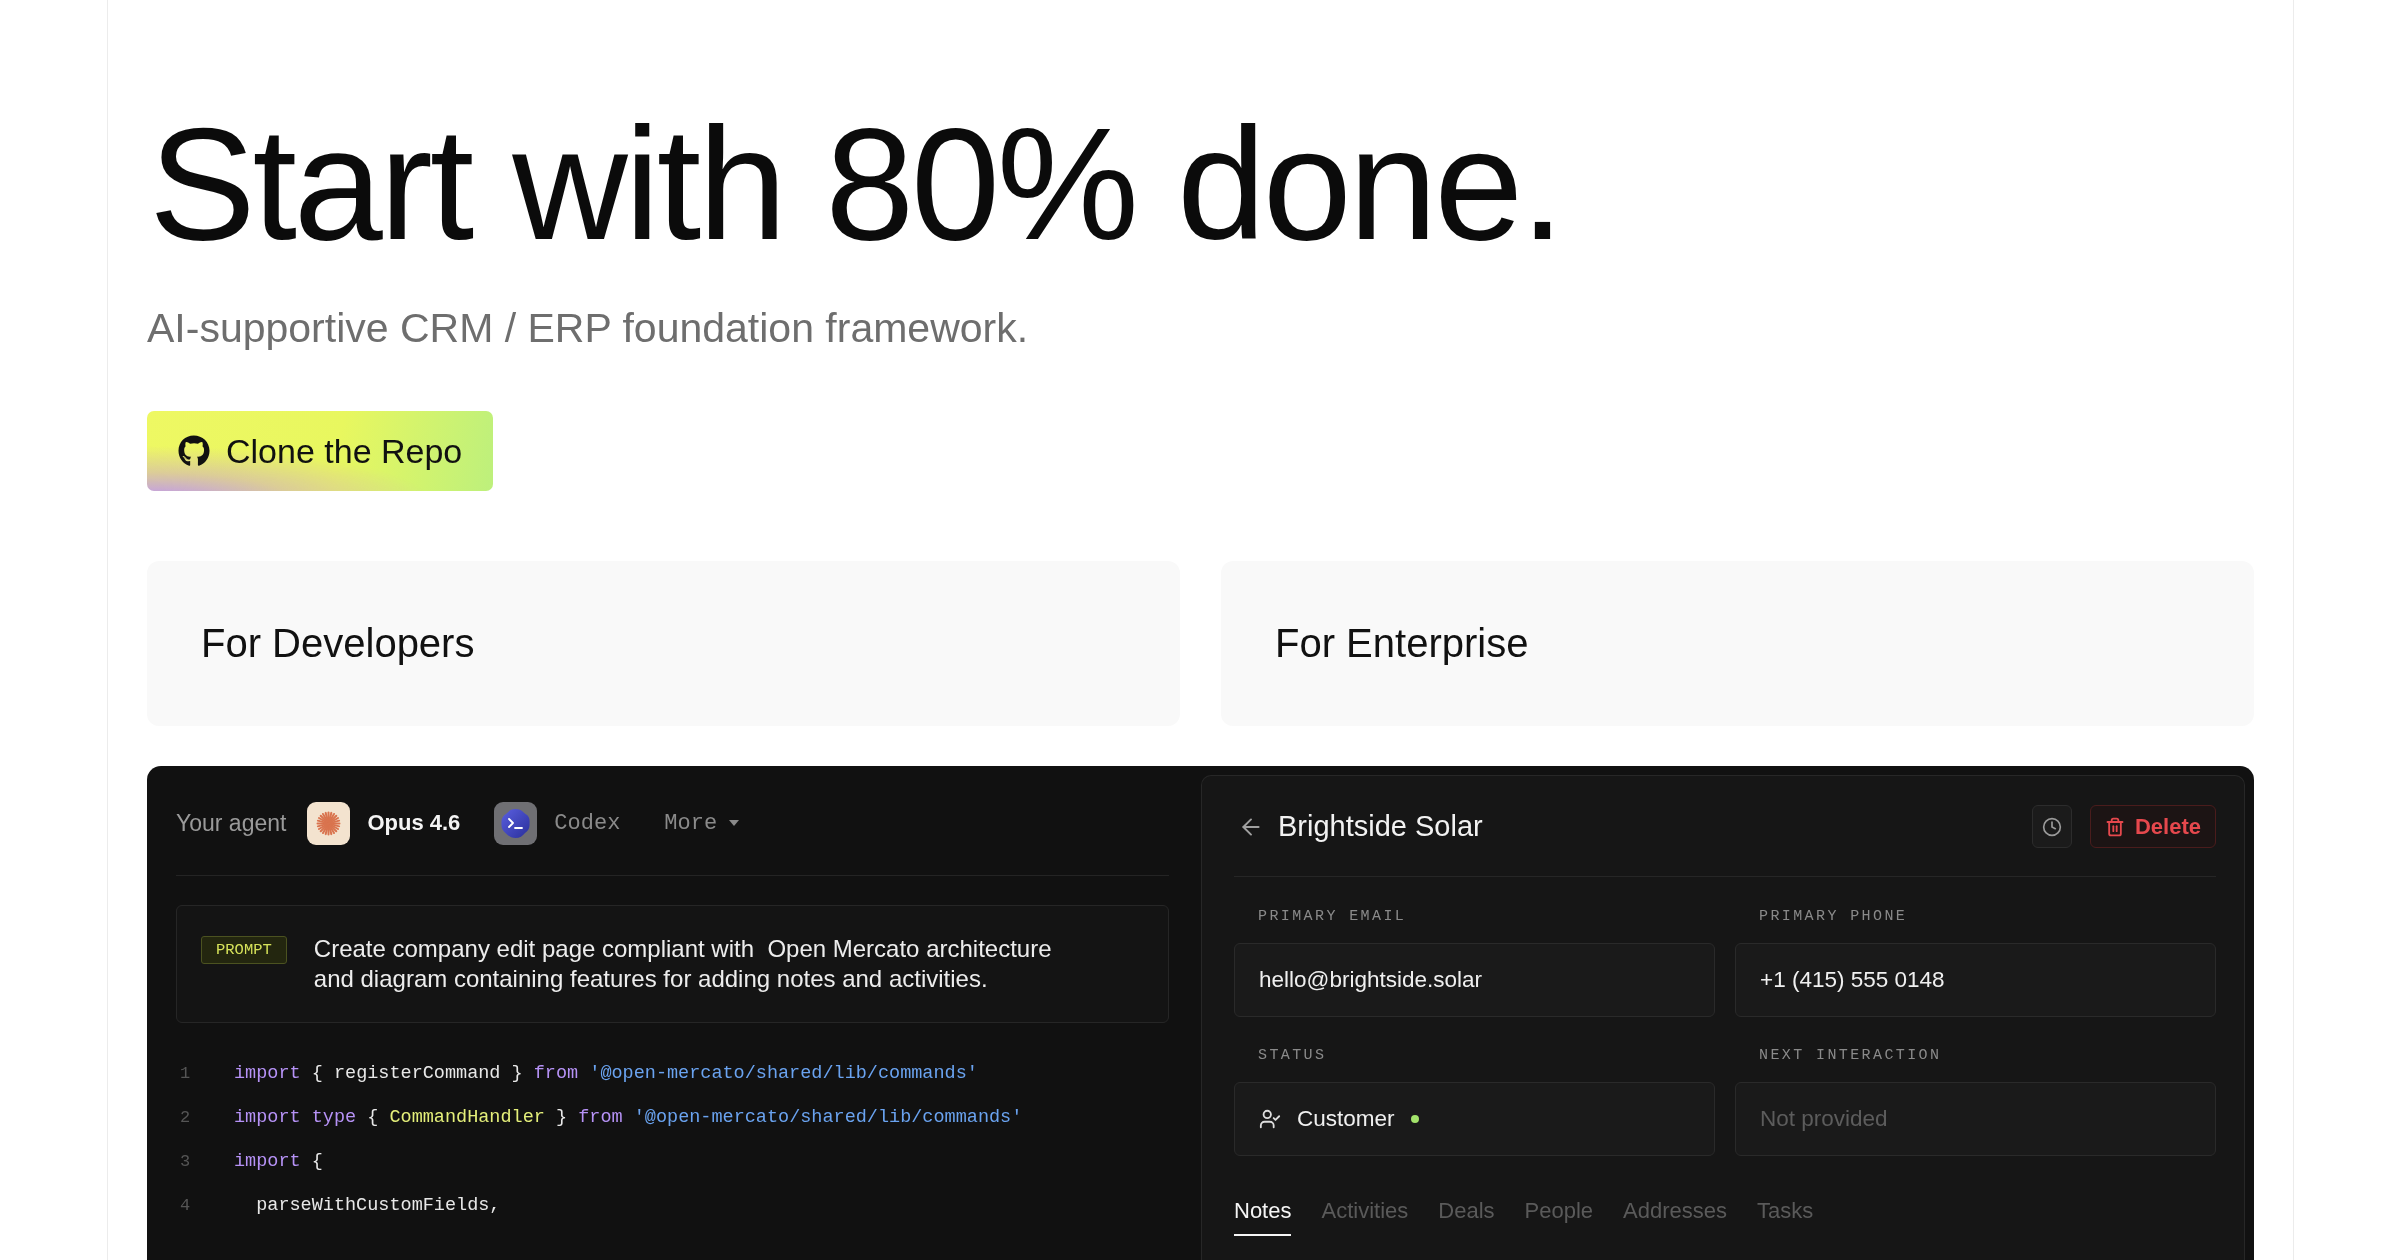  I want to click on prompt-text: Create company edit page compliant with Open Mercato architecture and diagram containing features for adding notes and activities., so click(683, 964).